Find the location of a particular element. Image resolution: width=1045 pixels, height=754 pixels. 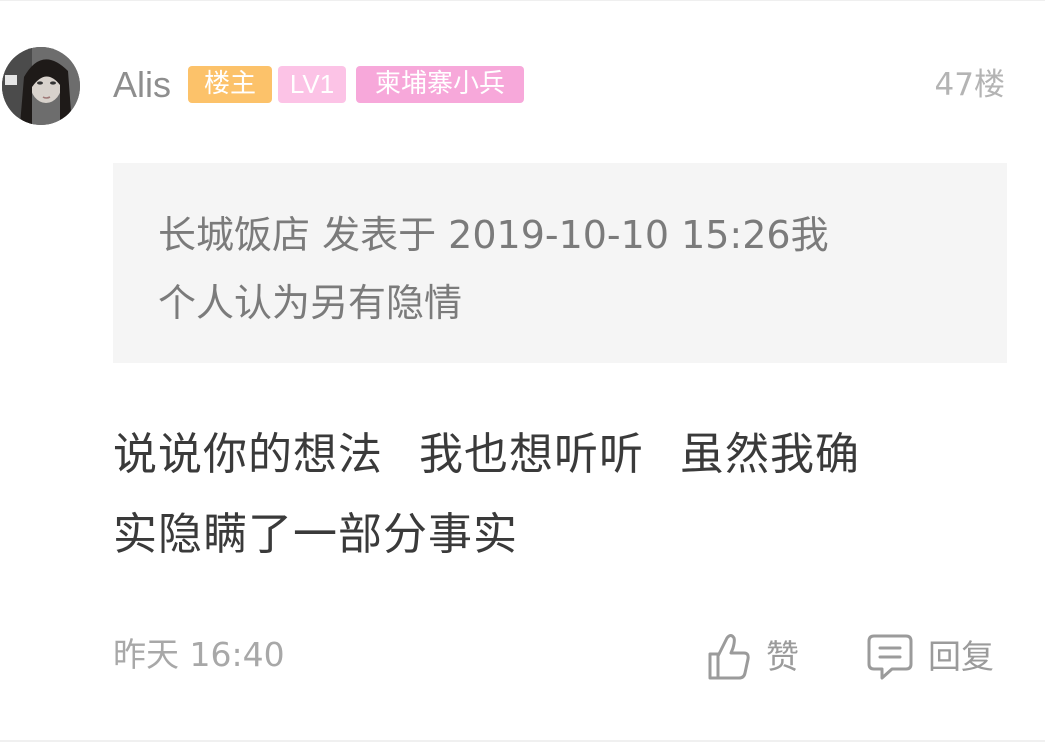

content-part-2: 我也想听听 is located at coordinates (531, 454).